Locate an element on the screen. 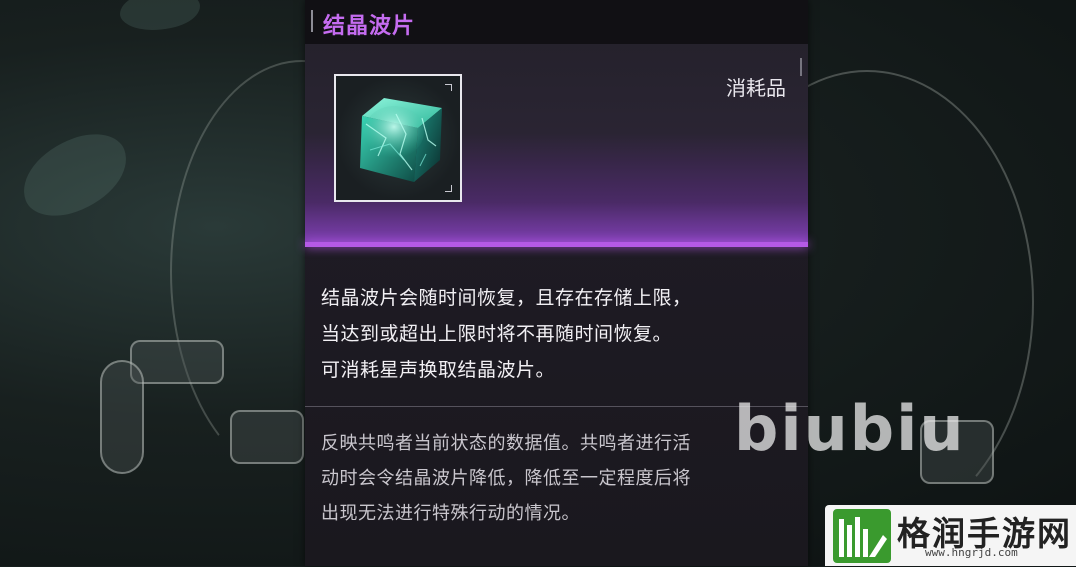 The image size is (1076, 567). panel-header: 结晶波片 is located at coordinates (556, 22).